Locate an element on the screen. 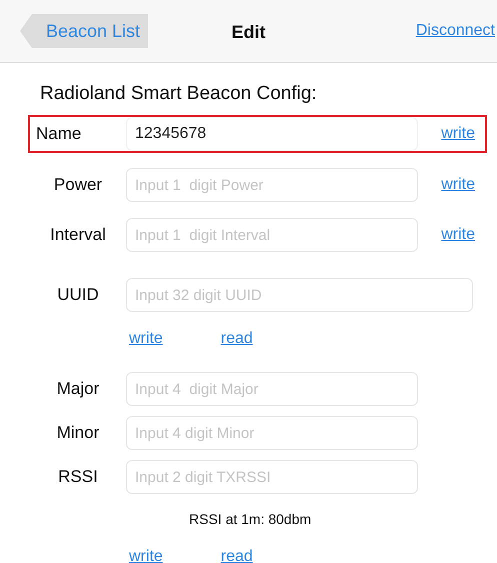 Image resolution: width=497 pixels, height=563 pixels. field-label: Name is located at coordinates (58, 134).